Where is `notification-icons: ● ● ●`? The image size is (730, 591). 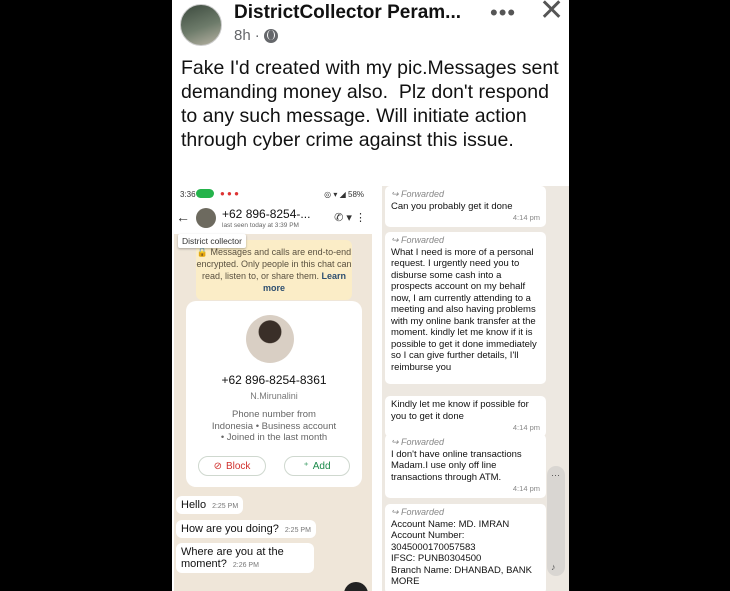 notification-icons: ● ● ● is located at coordinates (229, 193).